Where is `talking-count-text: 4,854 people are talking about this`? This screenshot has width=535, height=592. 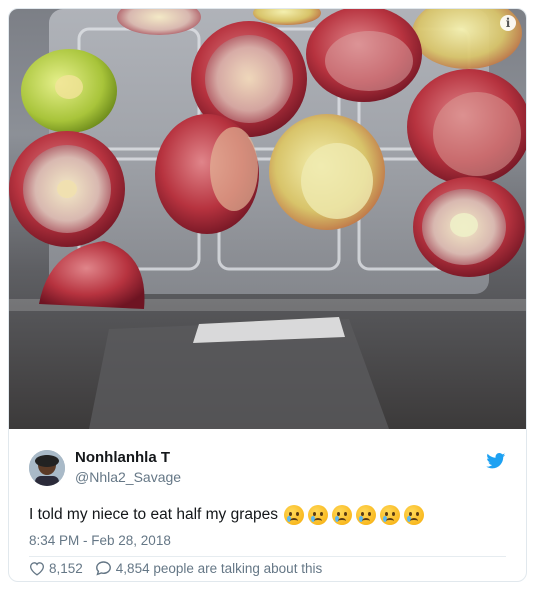
talking-count-text: 4,854 people are talking about this is located at coordinates (219, 568).